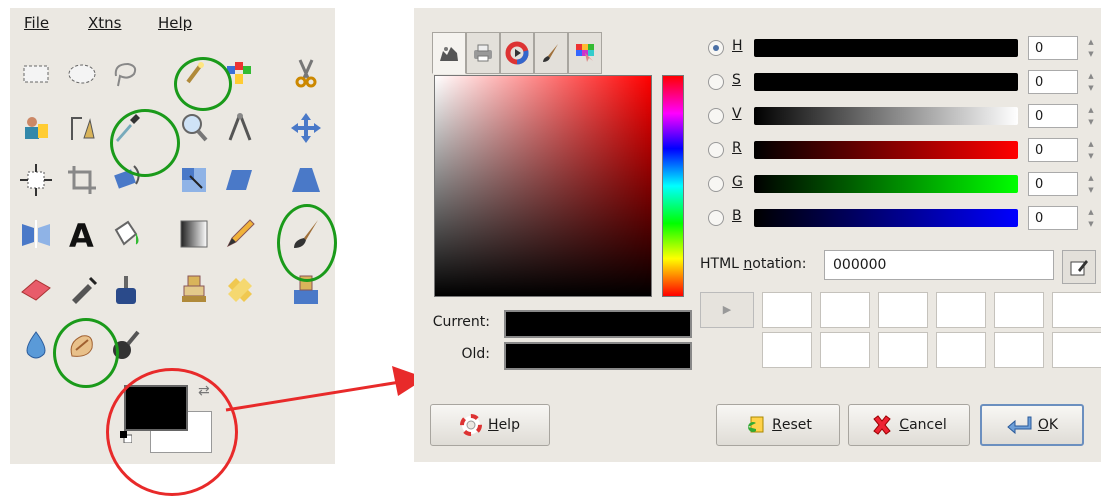 This screenshot has height=496, width=1101. What do you see at coordinates (598, 356) in the screenshot?
I see `old-color-swatch` at bounding box center [598, 356].